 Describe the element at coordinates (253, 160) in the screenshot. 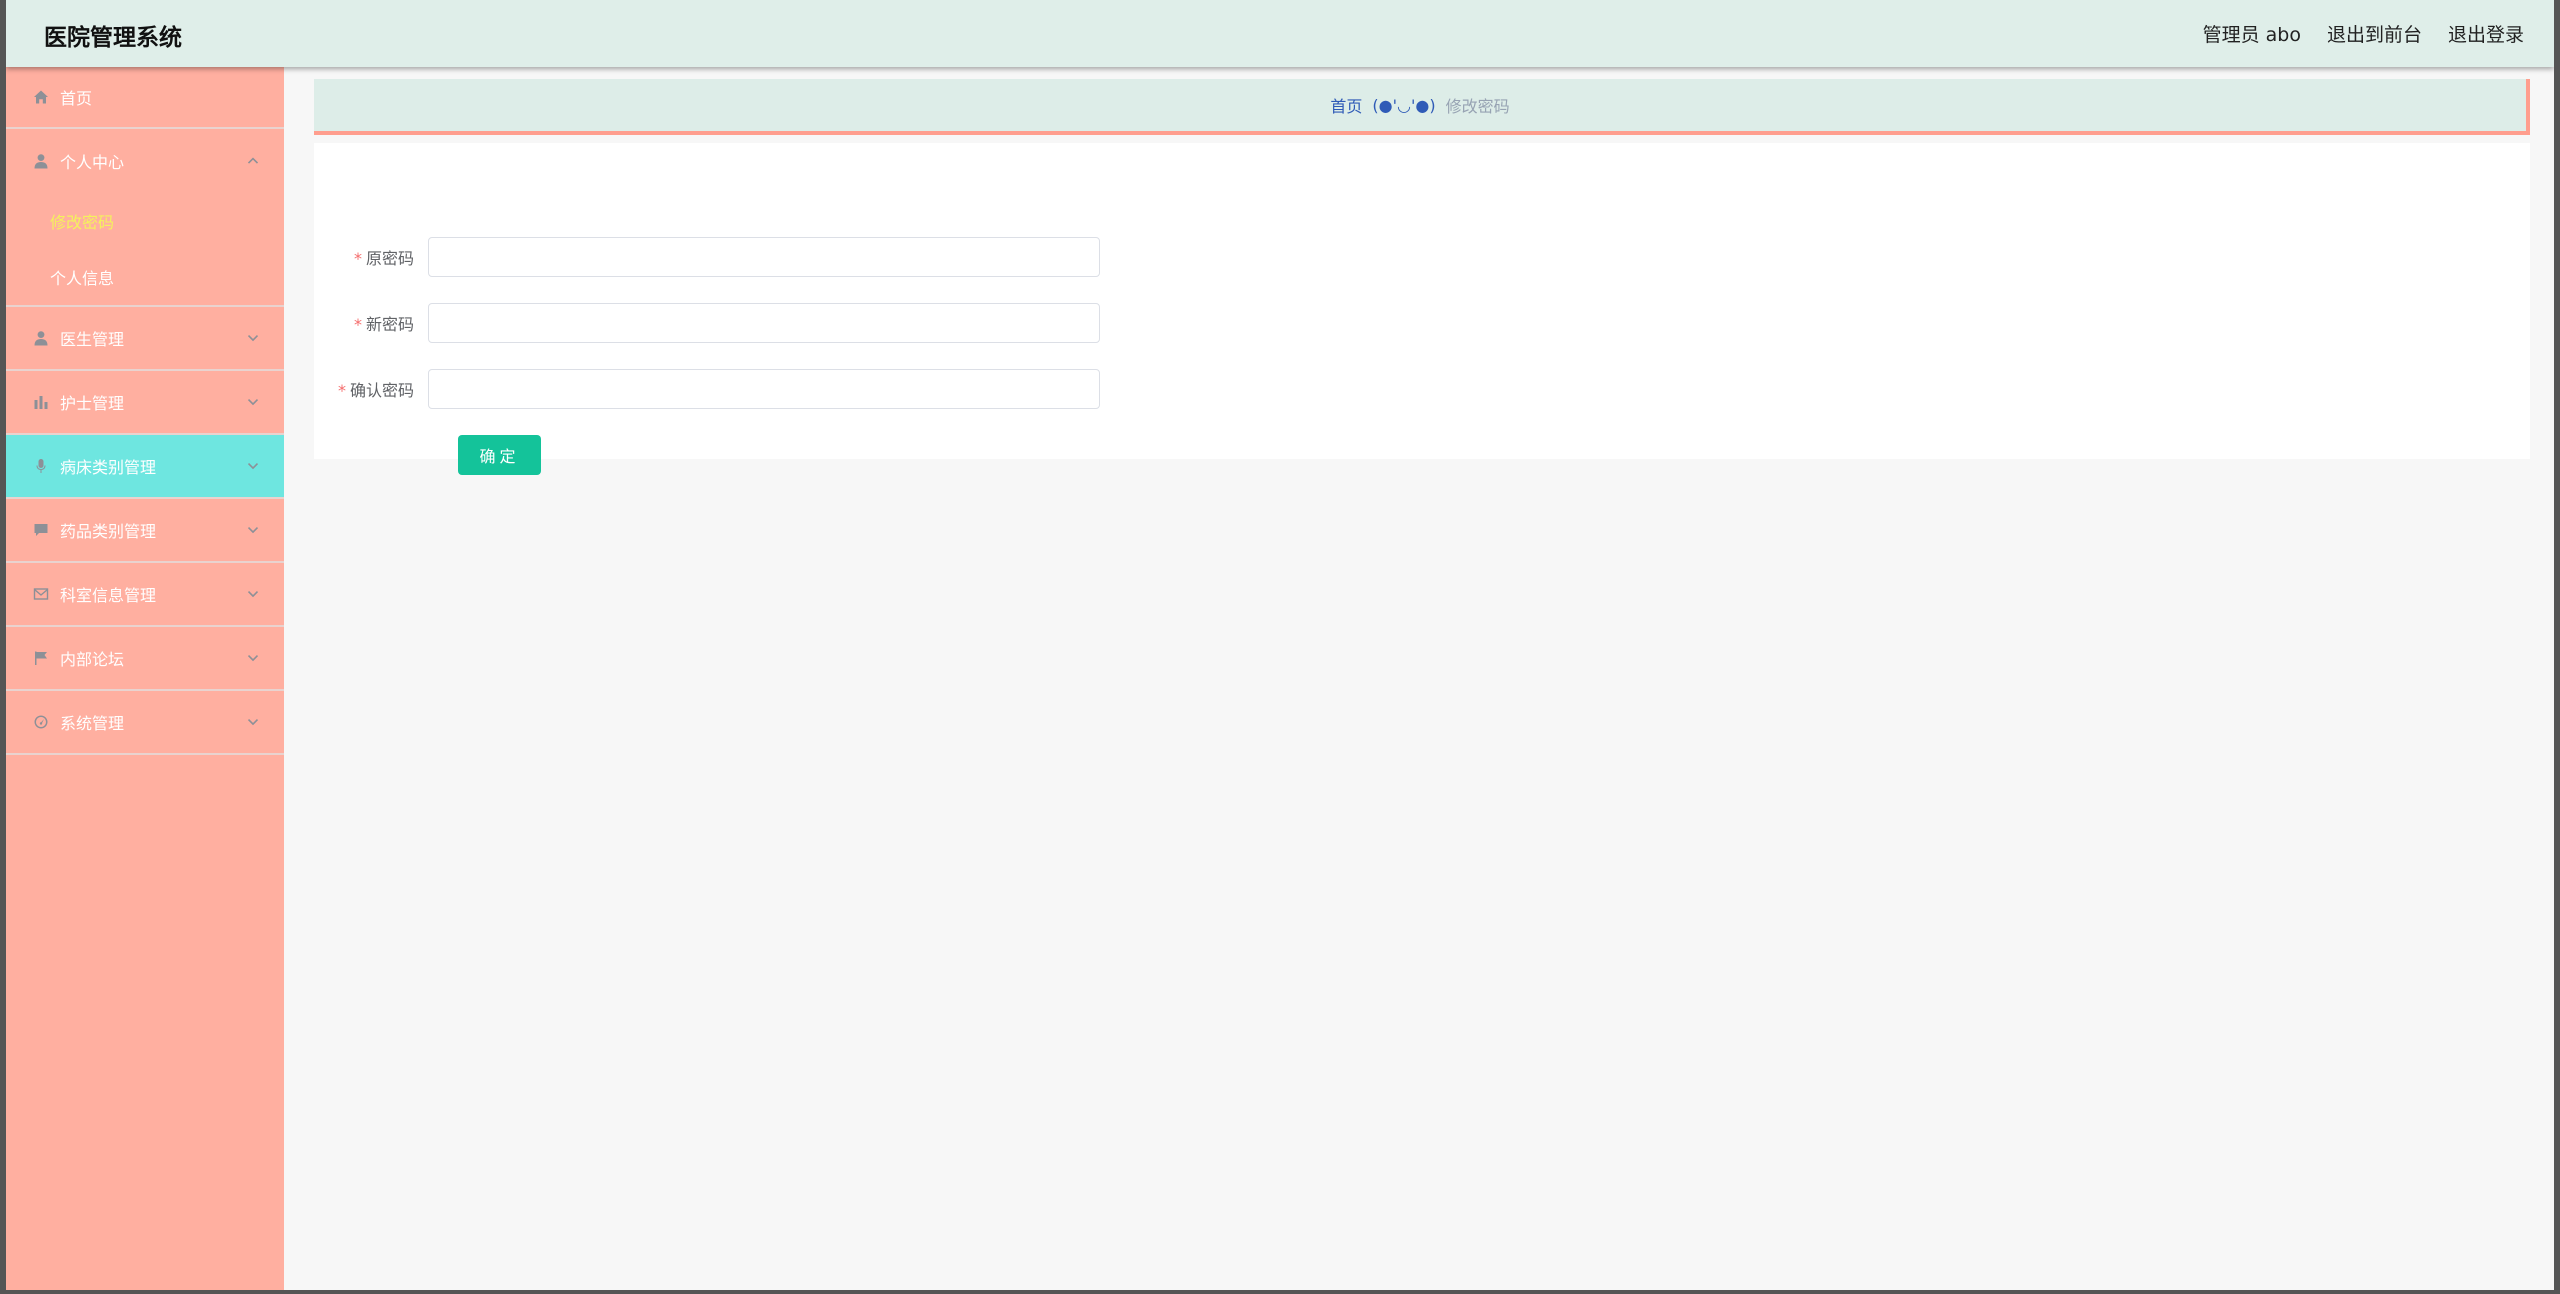

I see `chevron-up-icon` at that location.